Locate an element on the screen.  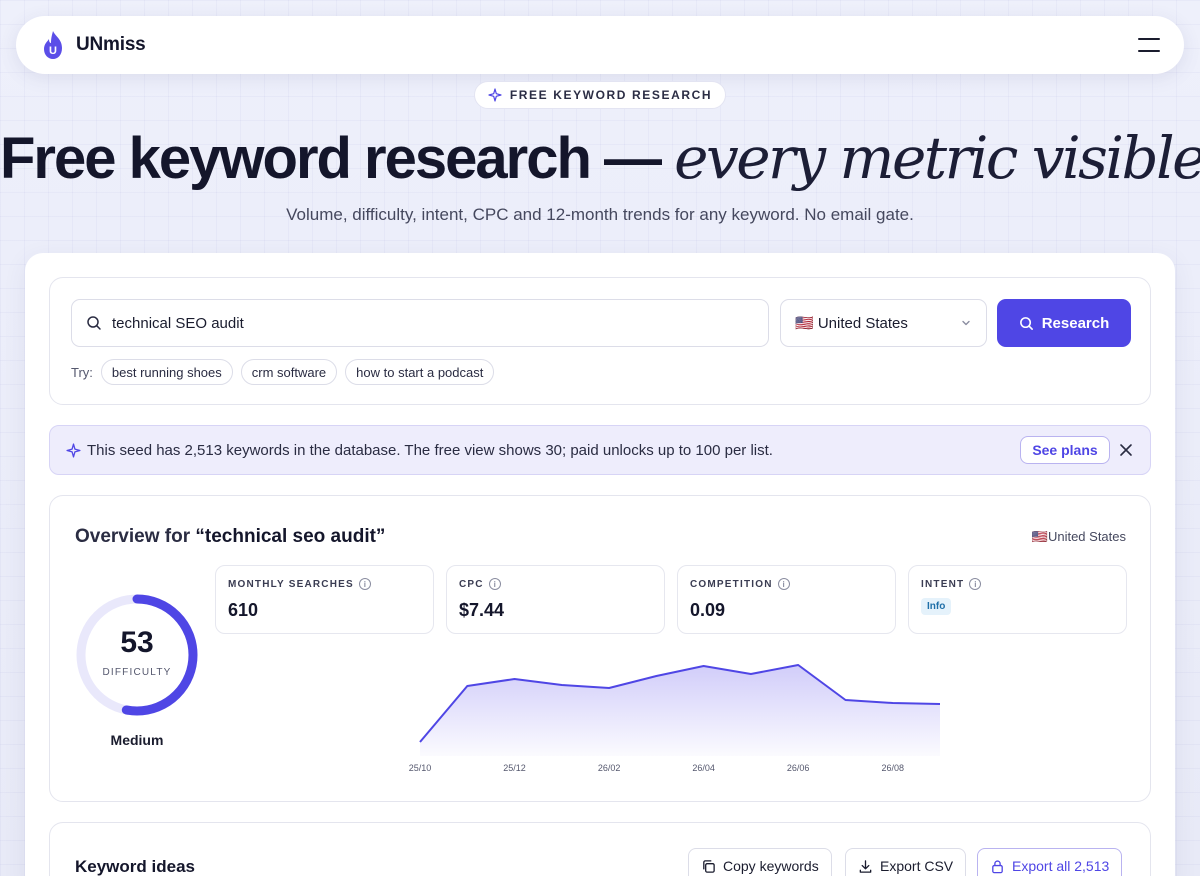
brand: U UNmiss is located at coordinates (93, 45).